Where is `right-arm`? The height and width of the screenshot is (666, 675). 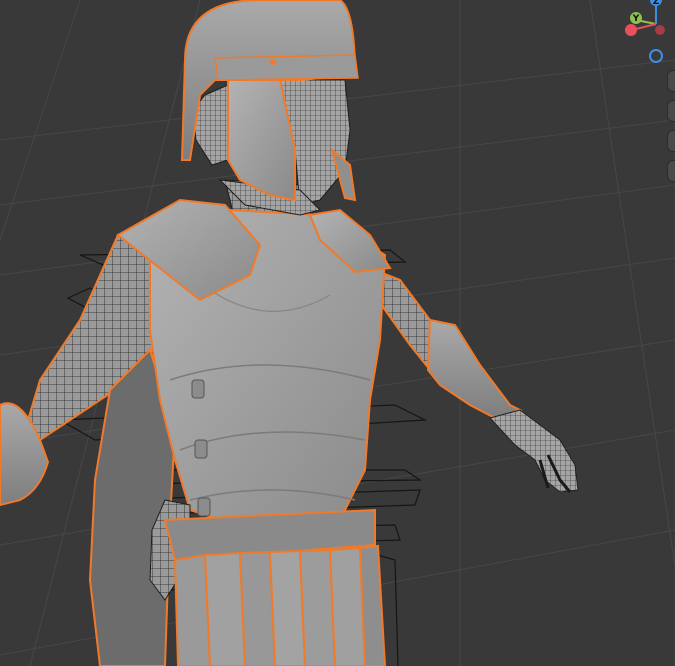 right-arm is located at coordinates (476, 380).